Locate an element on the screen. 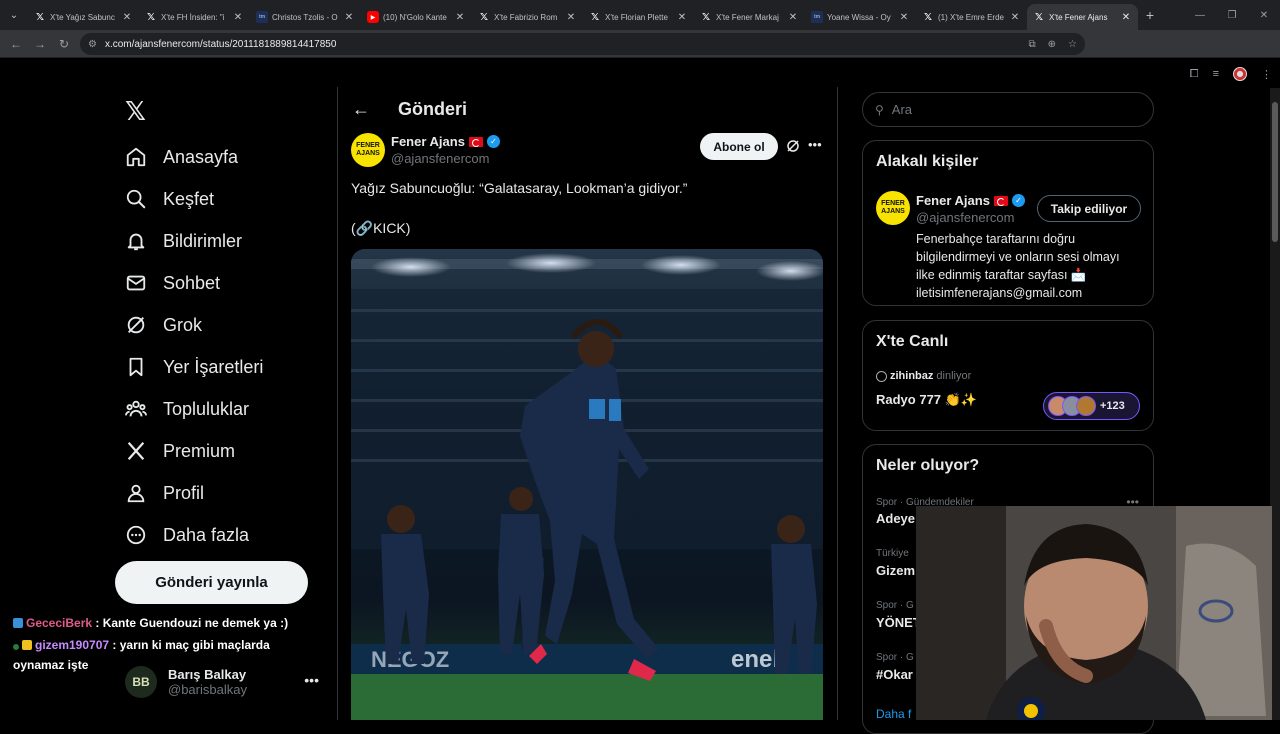 Image resolution: width=1280 pixels, height=734 pixels. nav-item-grok: Grok is located at coordinates (163, 325).